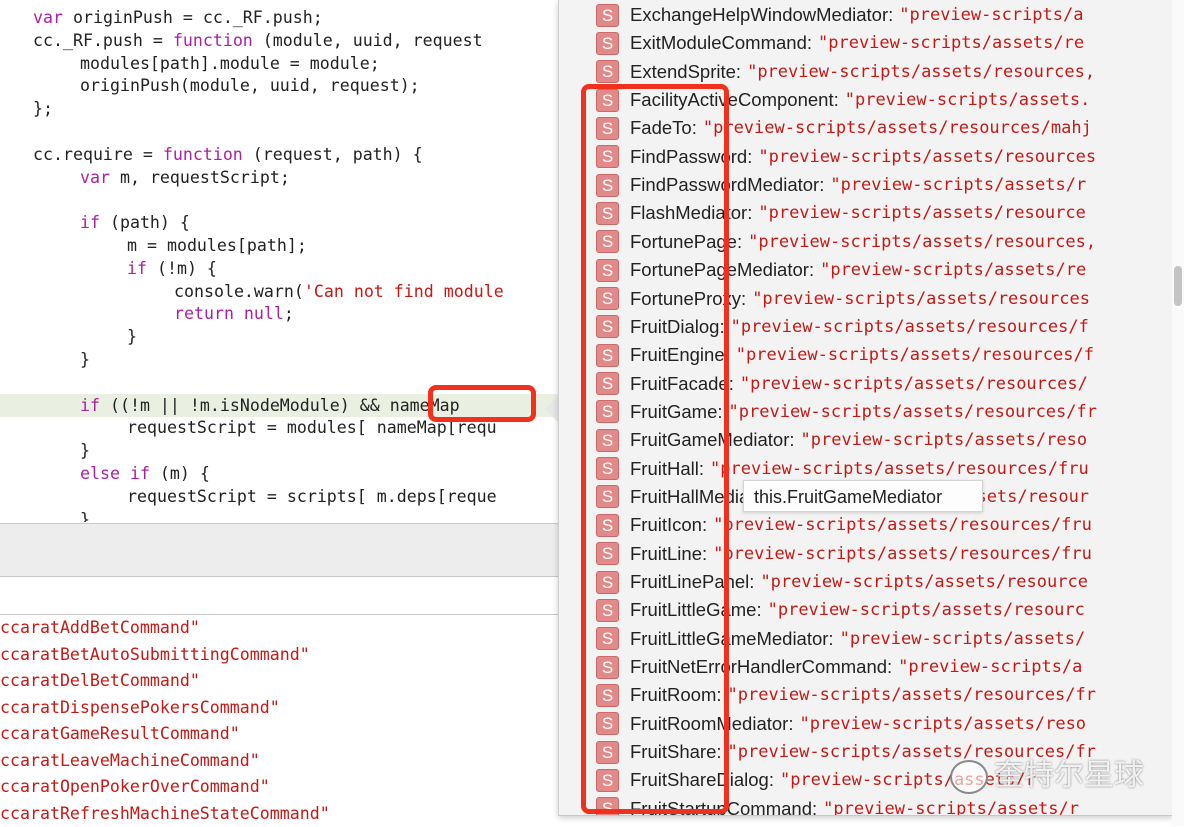 This screenshot has width=1184, height=827. What do you see at coordinates (962, 638) in the screenshot?
I see `item-value: "preview-scripts/assets/` at bounding box center [962, 638].